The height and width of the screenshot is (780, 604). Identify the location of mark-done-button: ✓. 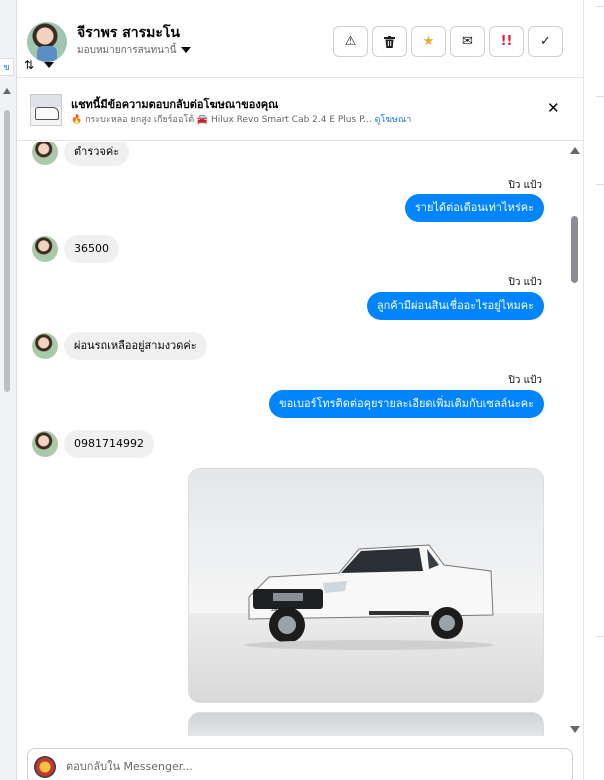
(545, 41).